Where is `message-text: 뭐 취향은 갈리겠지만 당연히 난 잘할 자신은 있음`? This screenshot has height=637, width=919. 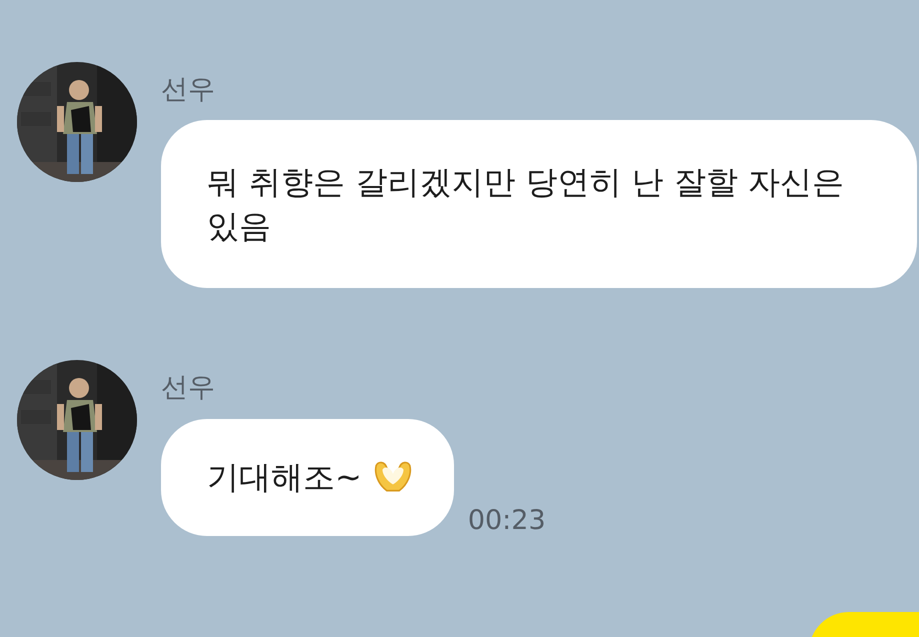 message-text: 뭐 취향은 갈리겠지만 당연히 난 잘할 자신은 있음 is located at coordinates (526, 205).